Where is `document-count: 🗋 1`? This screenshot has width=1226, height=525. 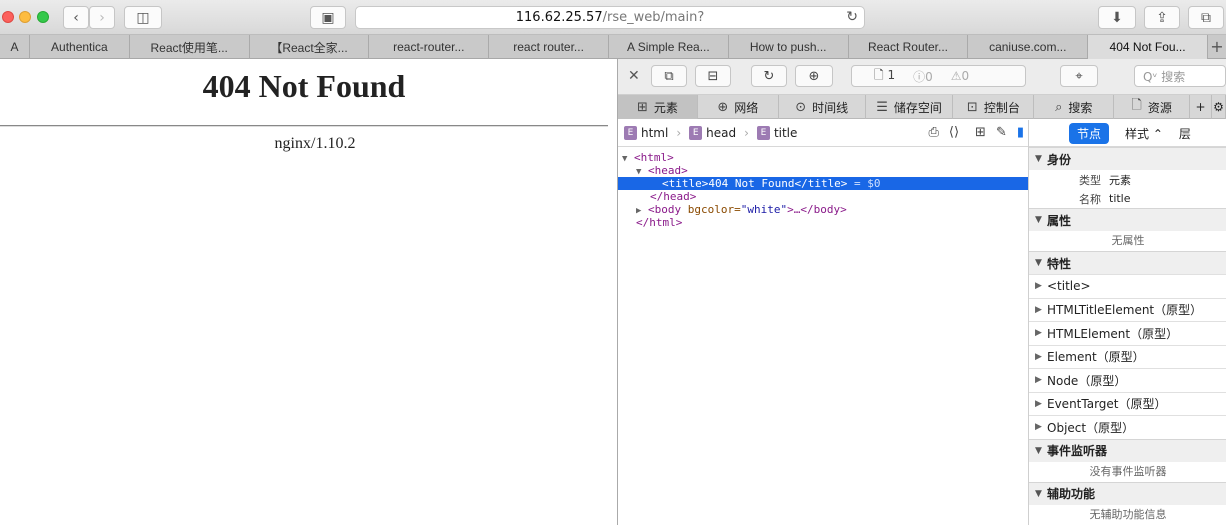
document-count: 🗋 1 is located at coordinates (885, 74).